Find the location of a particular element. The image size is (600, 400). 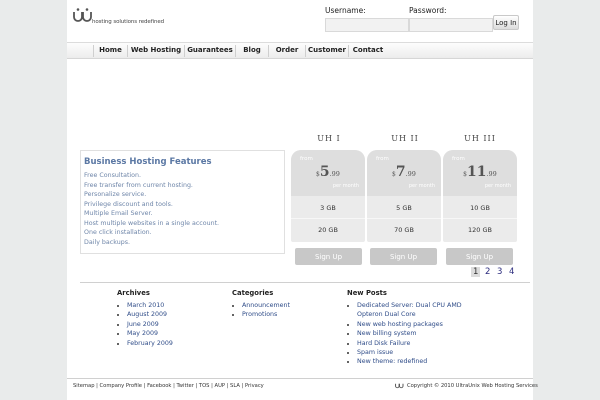

feature-item: Daily backups. is located at coordinates (107, 242).